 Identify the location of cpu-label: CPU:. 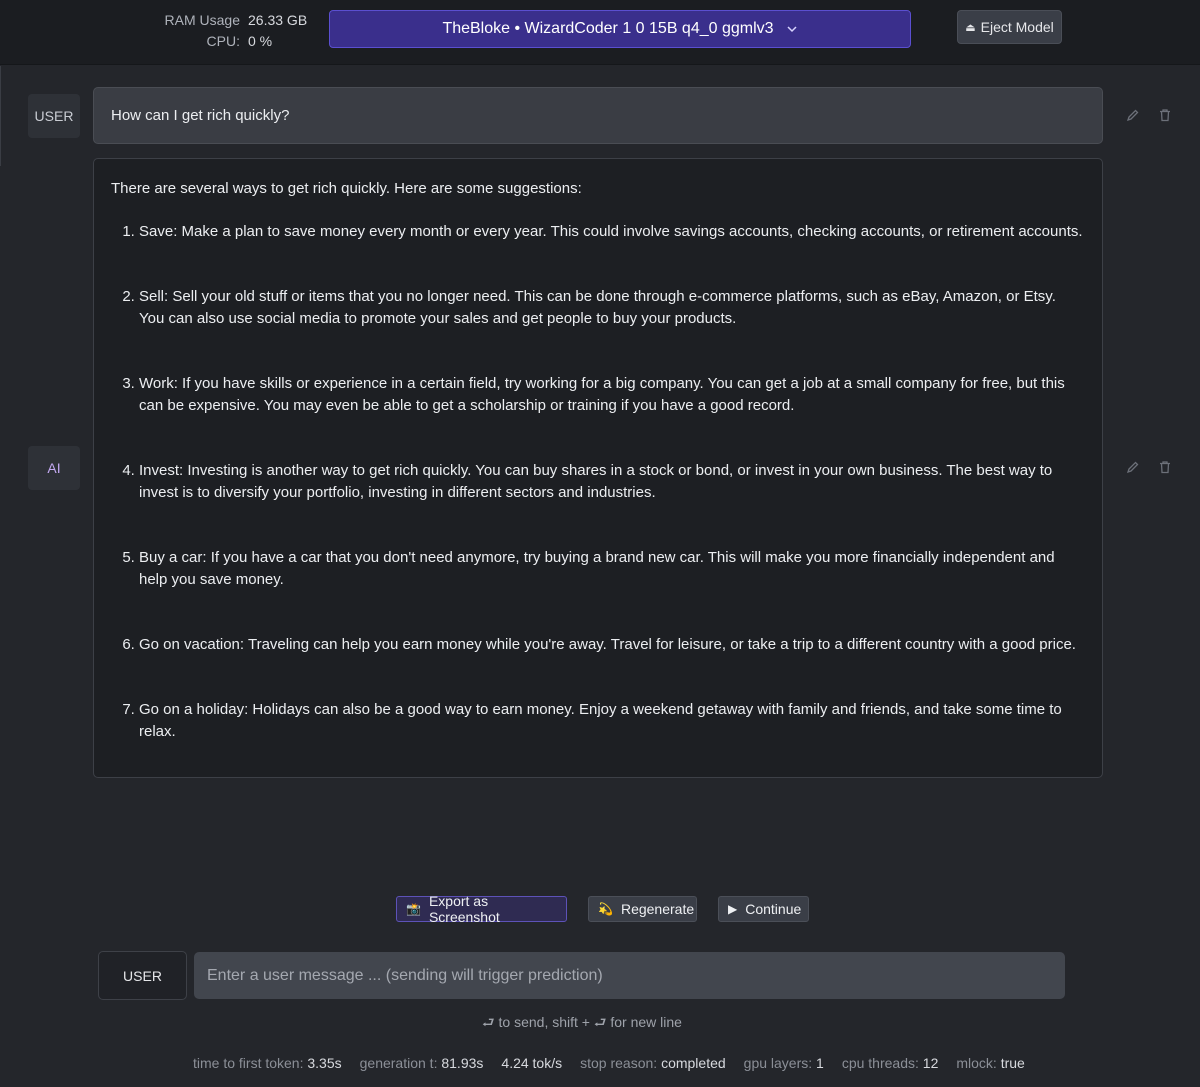
(223, 41).